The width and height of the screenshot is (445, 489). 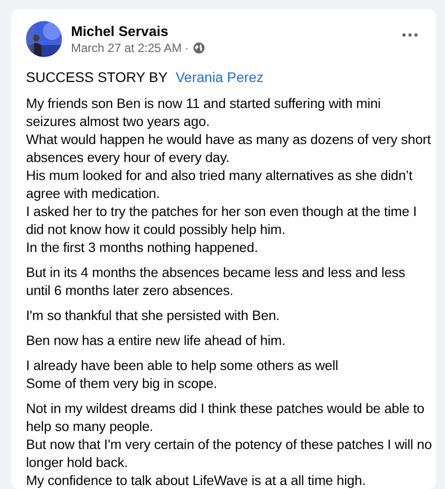 I want to click on post-paragraph: I already have been able to help some others as well Some of them very big in scope., so click(x=183, y=375).